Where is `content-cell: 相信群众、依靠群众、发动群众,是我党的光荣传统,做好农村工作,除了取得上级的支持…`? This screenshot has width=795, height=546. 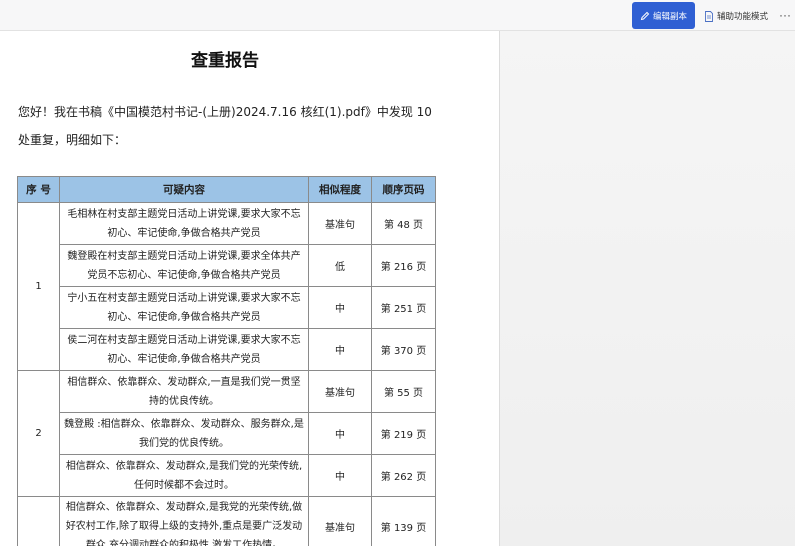 content-cell: 相信群众、依靠群众、发动群众,是我党的光荣传统,做好农村工作,除了取得上级的支持… is located at coordinates (184, 521).